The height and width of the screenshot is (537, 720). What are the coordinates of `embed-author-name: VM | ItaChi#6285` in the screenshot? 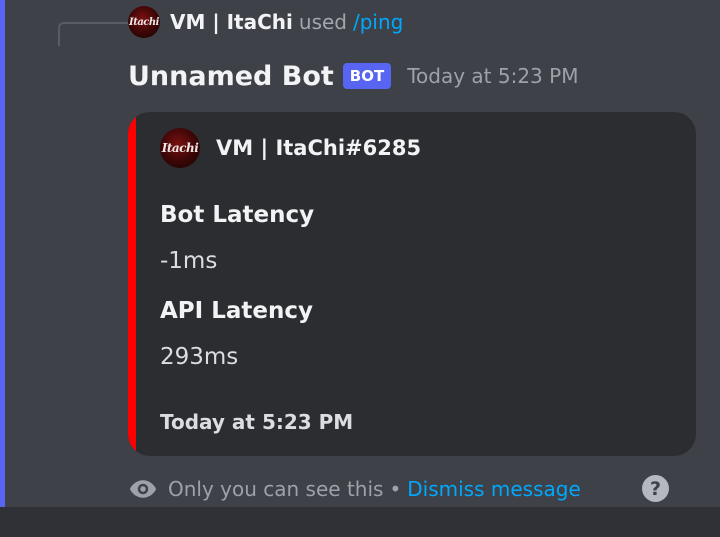 It's located at (319, 148).